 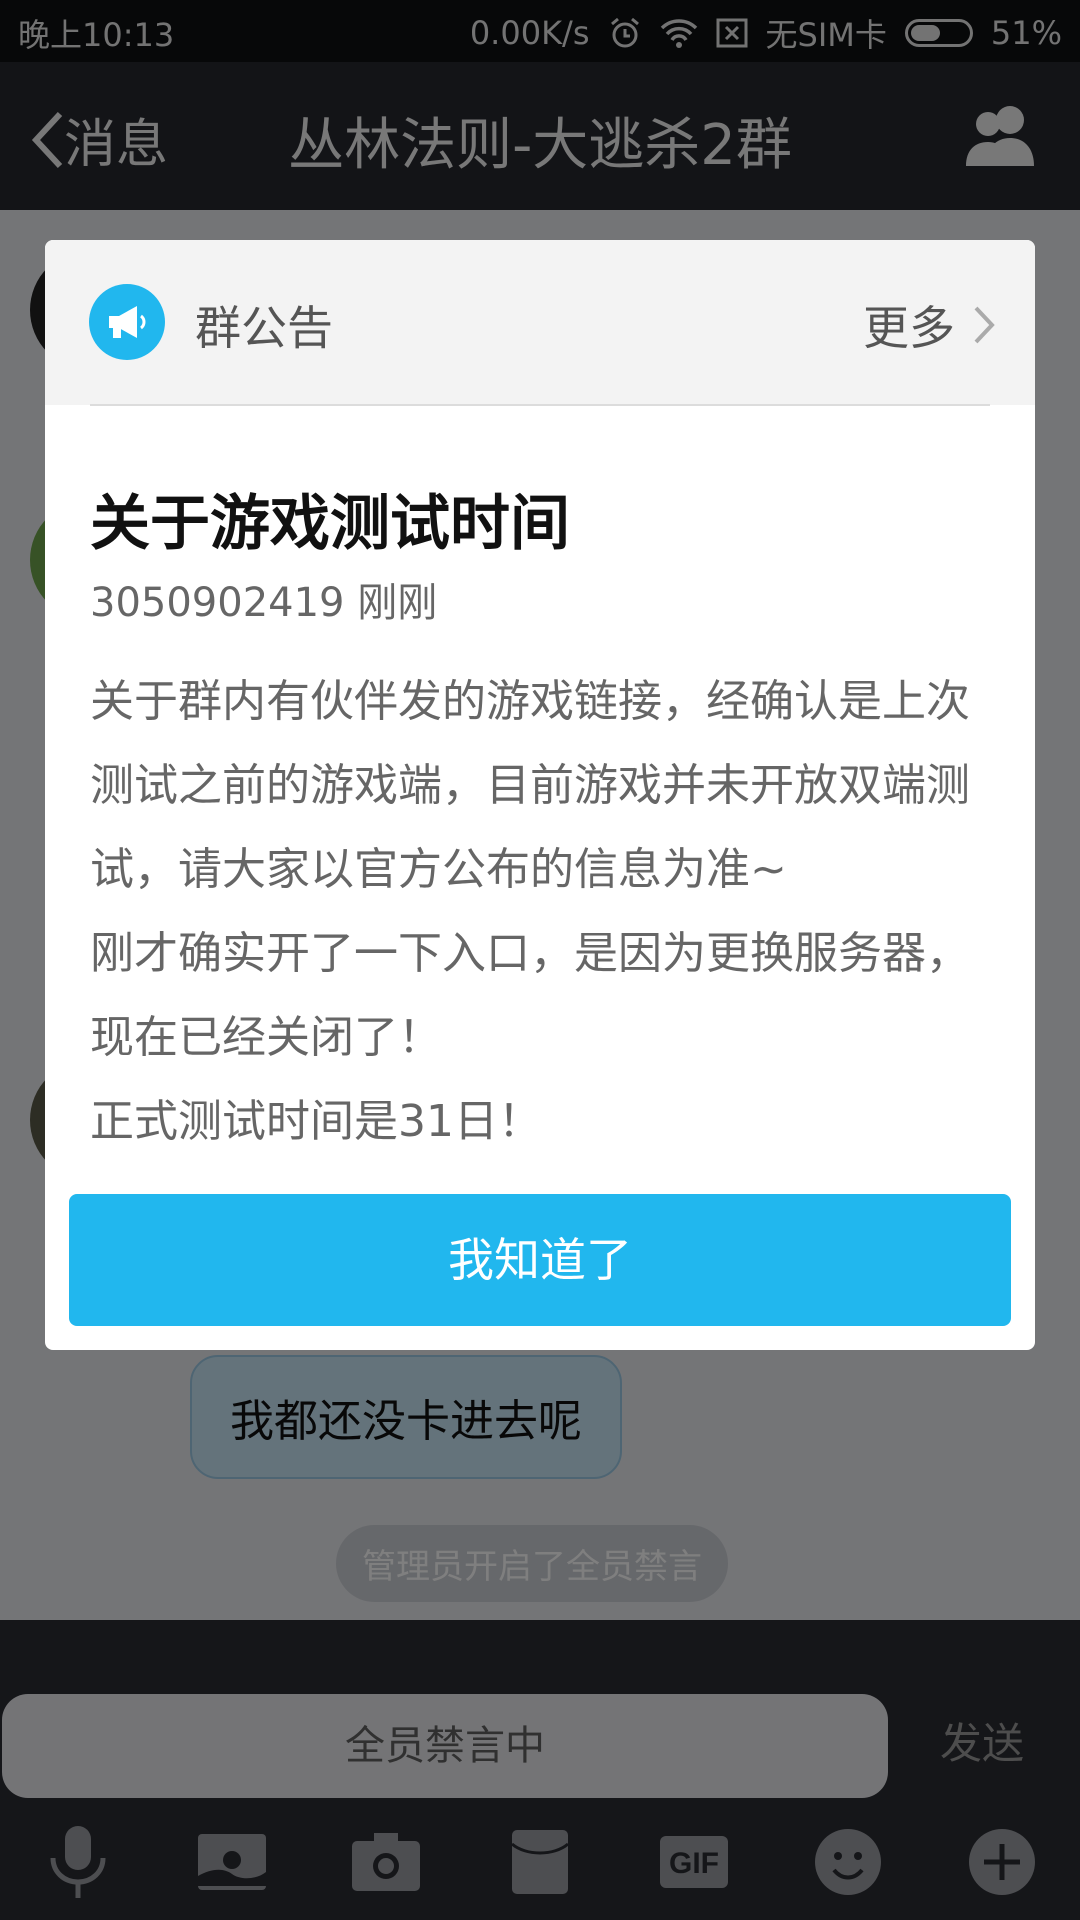 I want to click on notice-paragraph: 刚才确实开了一下入口，是因为更换服务器，现在已经关闭了！, so click(x=530, y=995).